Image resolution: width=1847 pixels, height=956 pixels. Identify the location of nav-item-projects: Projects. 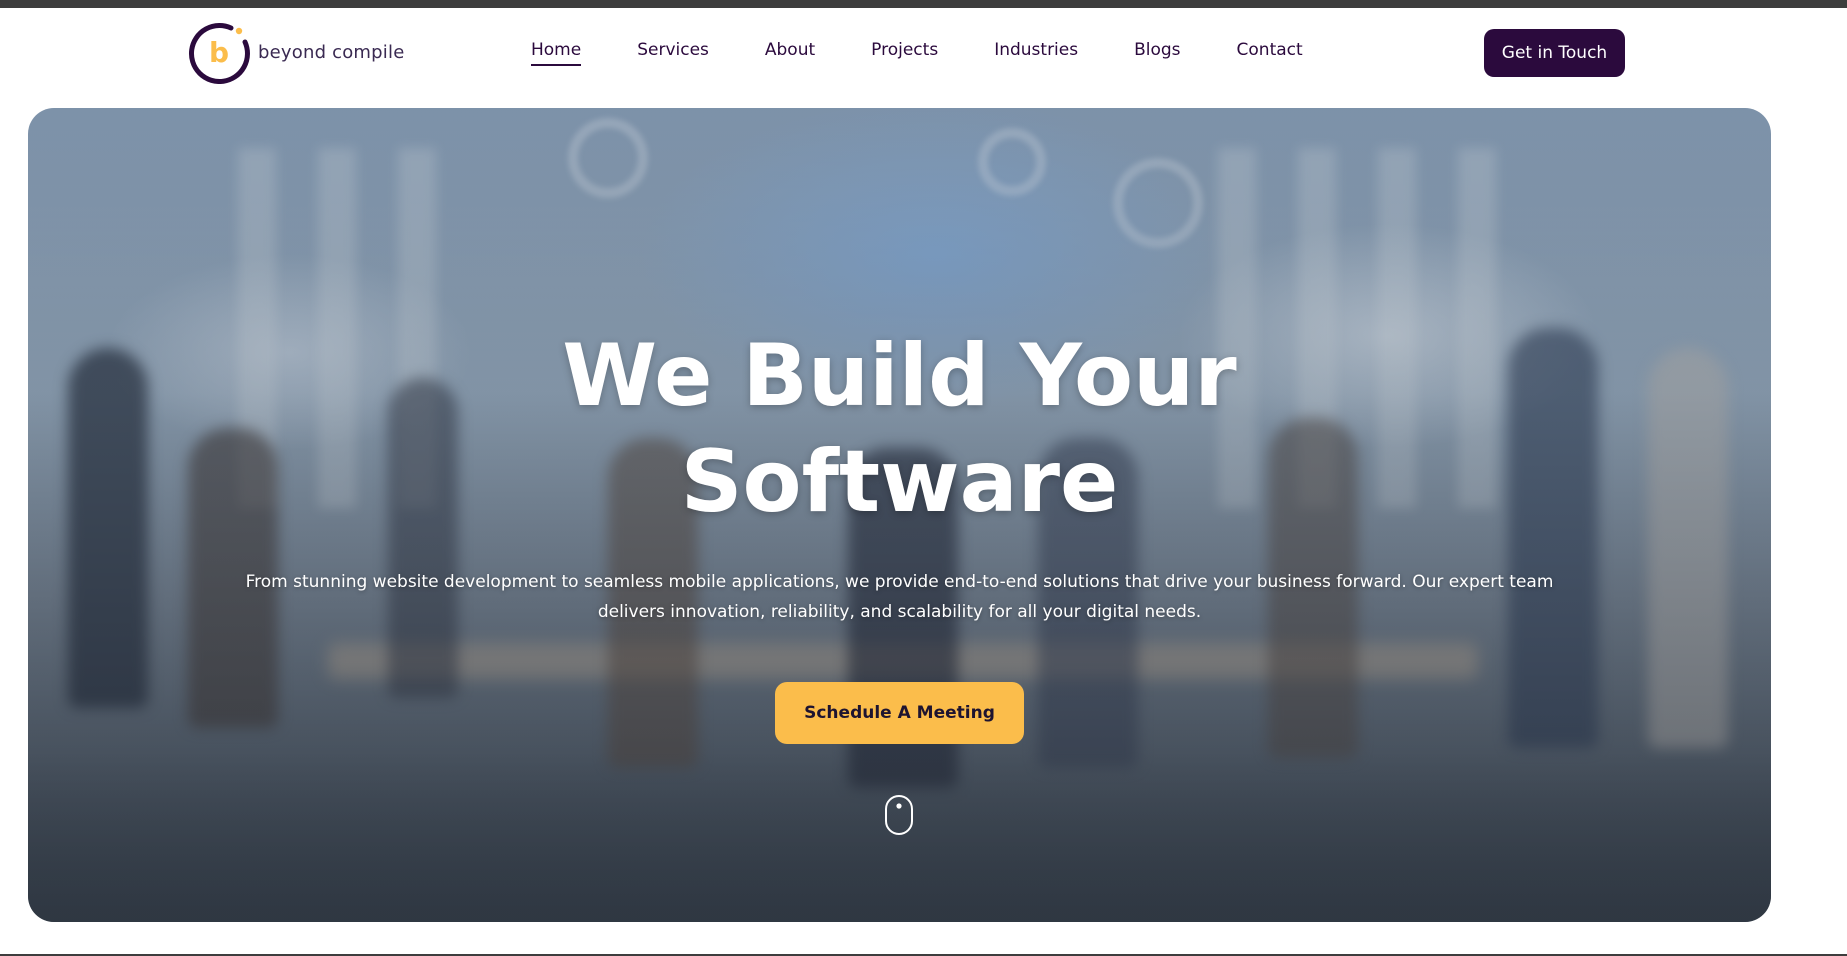
(904, 53).